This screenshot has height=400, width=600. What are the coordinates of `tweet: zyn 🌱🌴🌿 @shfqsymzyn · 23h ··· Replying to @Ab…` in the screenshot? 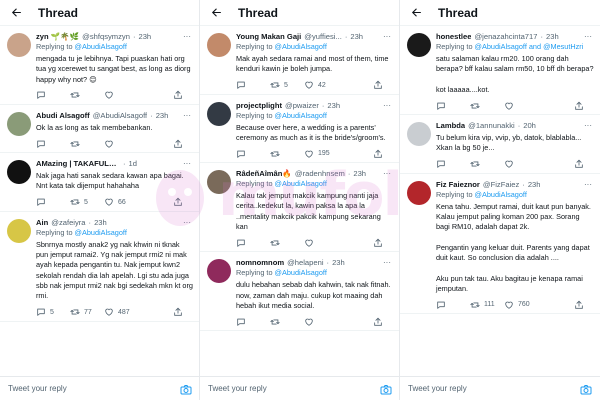 It's located at (99, 65).